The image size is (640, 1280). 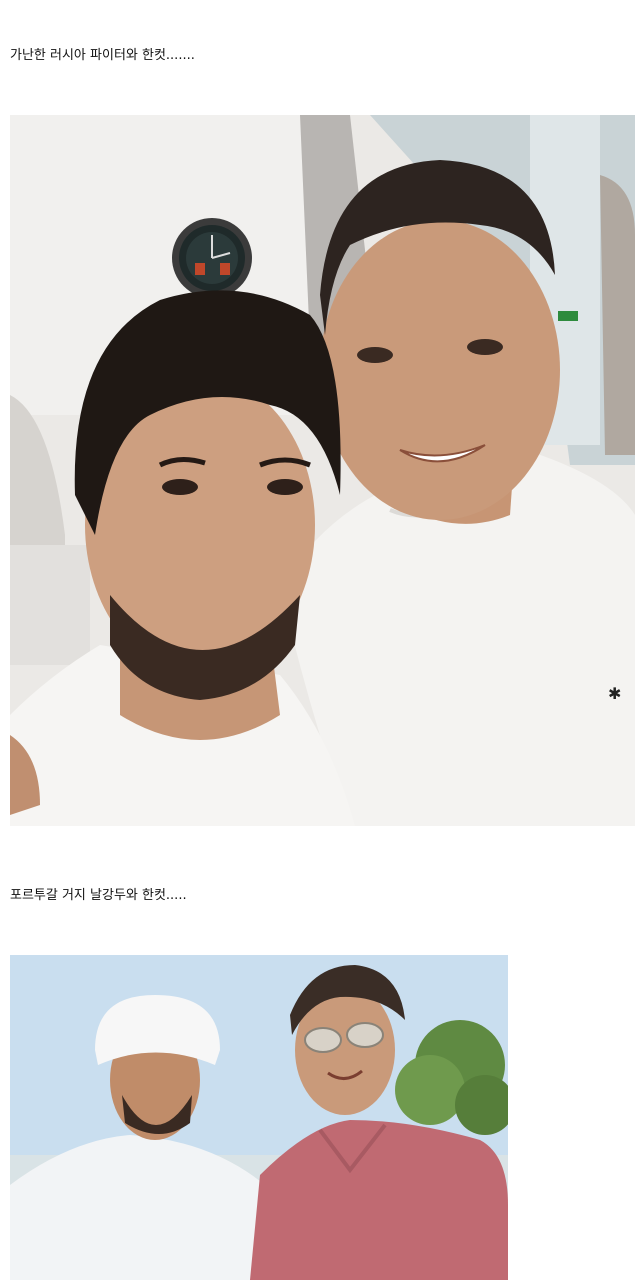 I want to click on wall-clock-icon, so click(x=212, y=258).